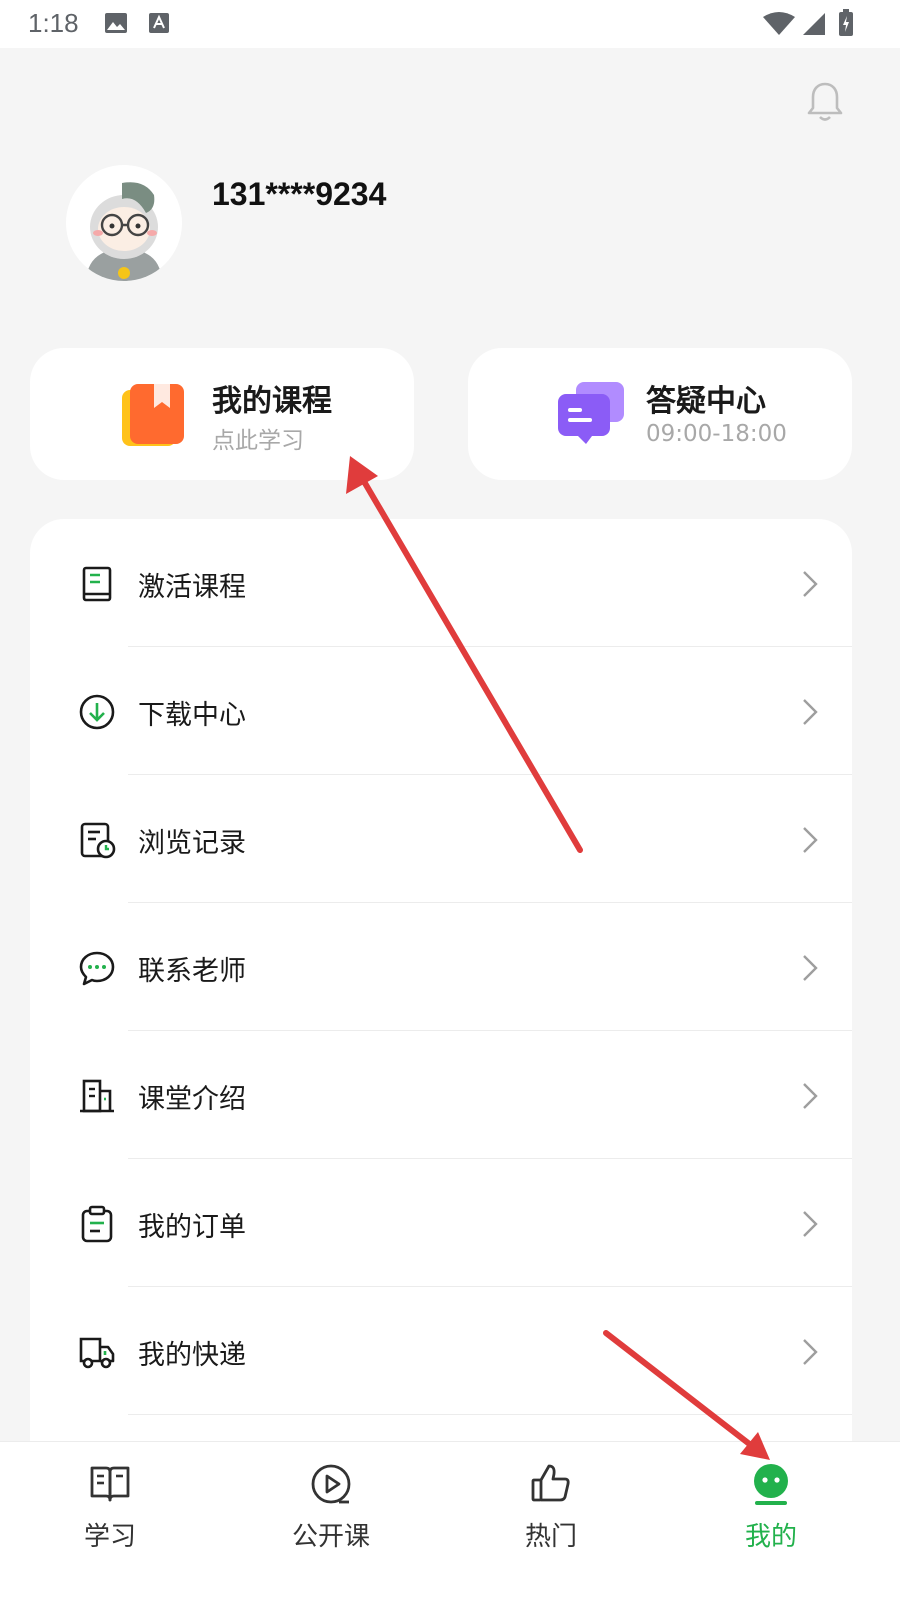 The image size is (900, 1600). Describe the element at coordinates (97, 1224) in the screenshot. I see `clipboard-icon` at that location.